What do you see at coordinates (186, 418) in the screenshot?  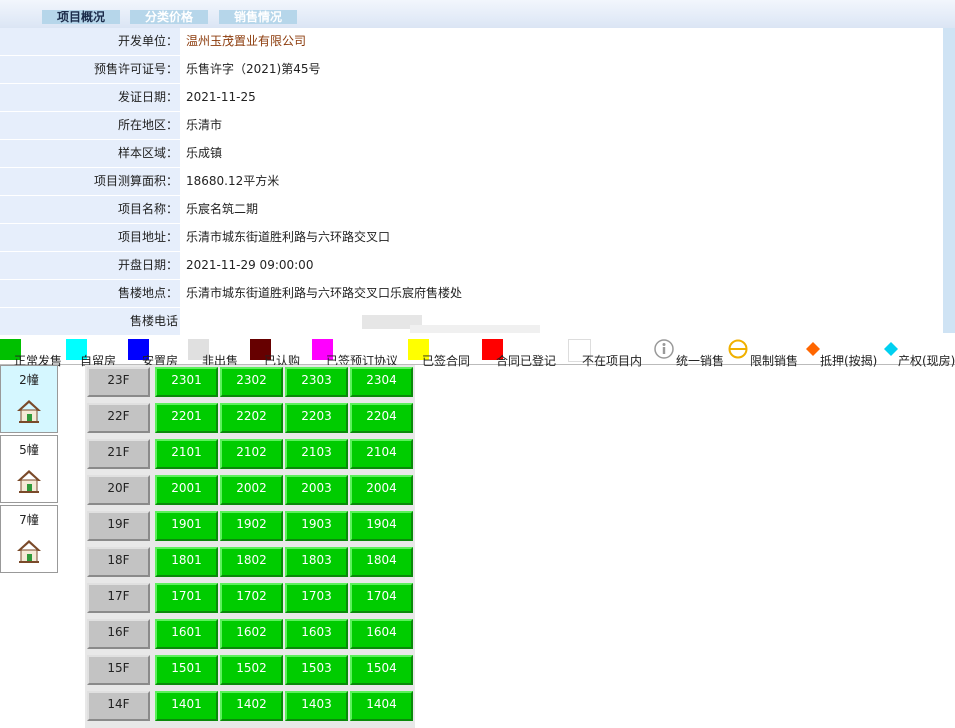 I see `unit-cell: 2201` at bounding box center [186, 418].